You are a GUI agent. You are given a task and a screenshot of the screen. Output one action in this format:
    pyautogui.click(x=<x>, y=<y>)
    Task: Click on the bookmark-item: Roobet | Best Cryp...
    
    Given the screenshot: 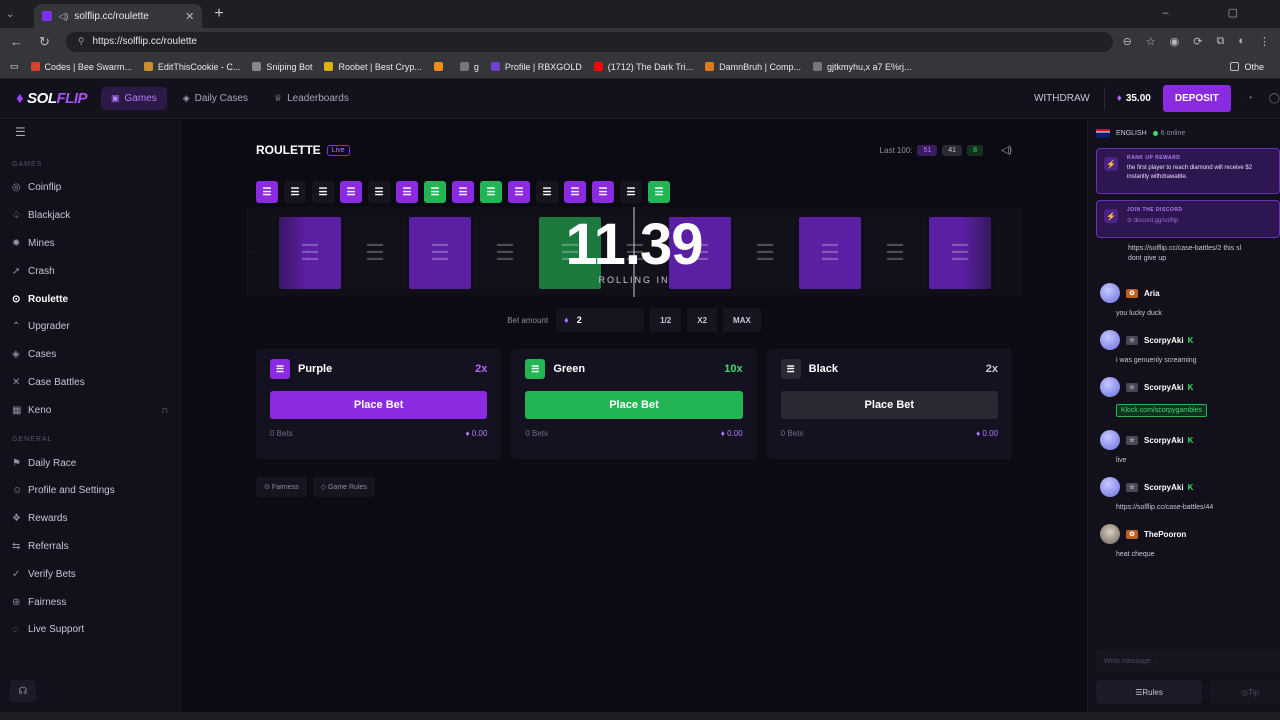 What is the action you would take?
    pyautogui.click(x=373, y=66)
    